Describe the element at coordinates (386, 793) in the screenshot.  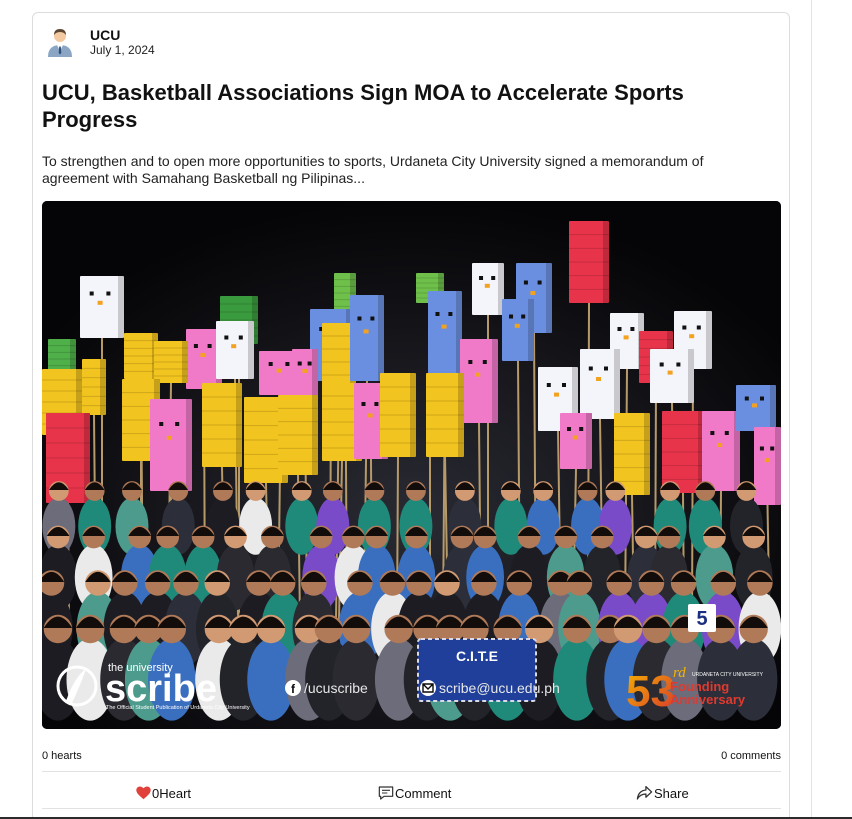
I see `comment-icon` at that location.